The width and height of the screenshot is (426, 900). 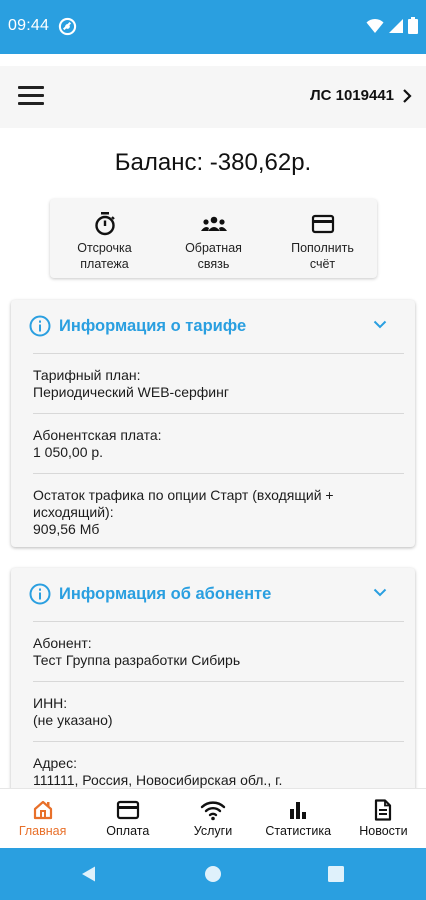 I want to click on feedback-button: Обратная связь, so click(x=213, y=238).